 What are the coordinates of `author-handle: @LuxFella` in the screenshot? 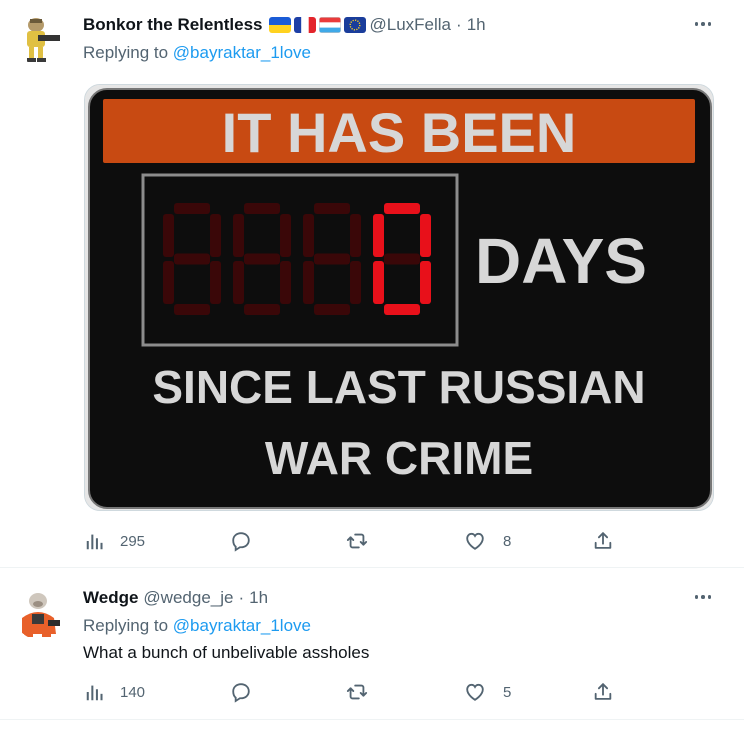 It's located at (411, 25).